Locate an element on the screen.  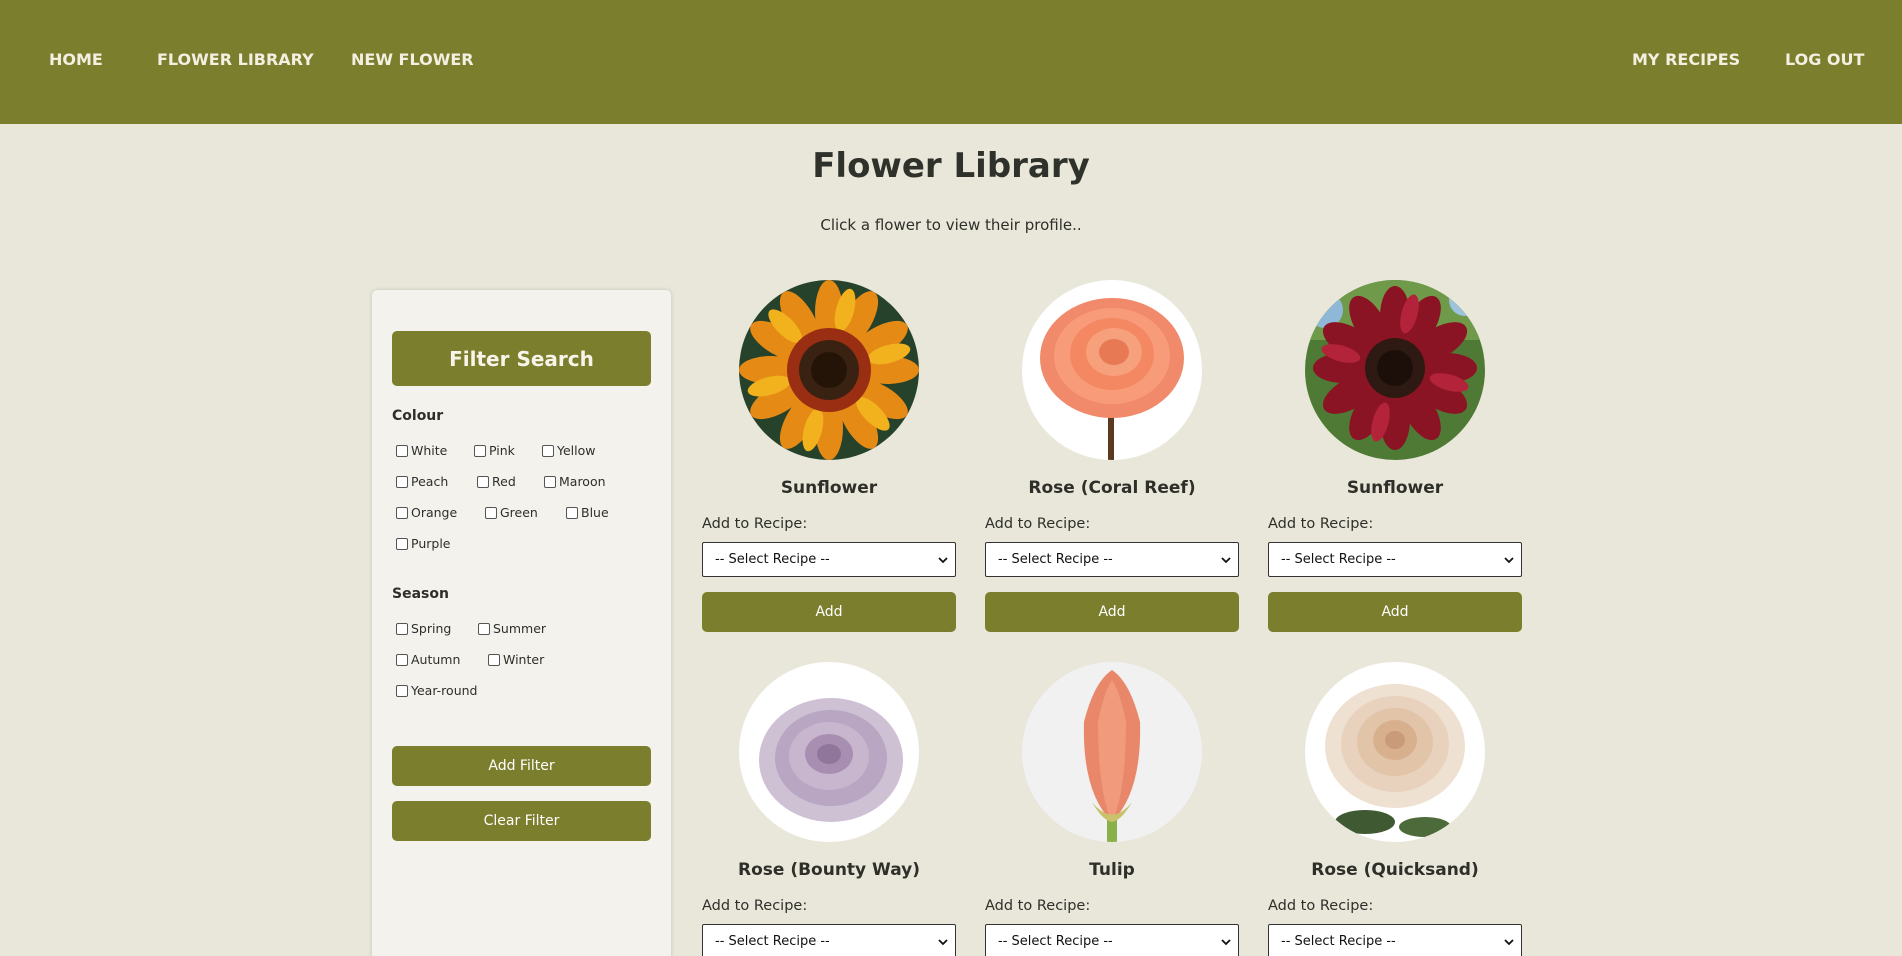
flower-image-tulip is located at coordinates (1112, 752).